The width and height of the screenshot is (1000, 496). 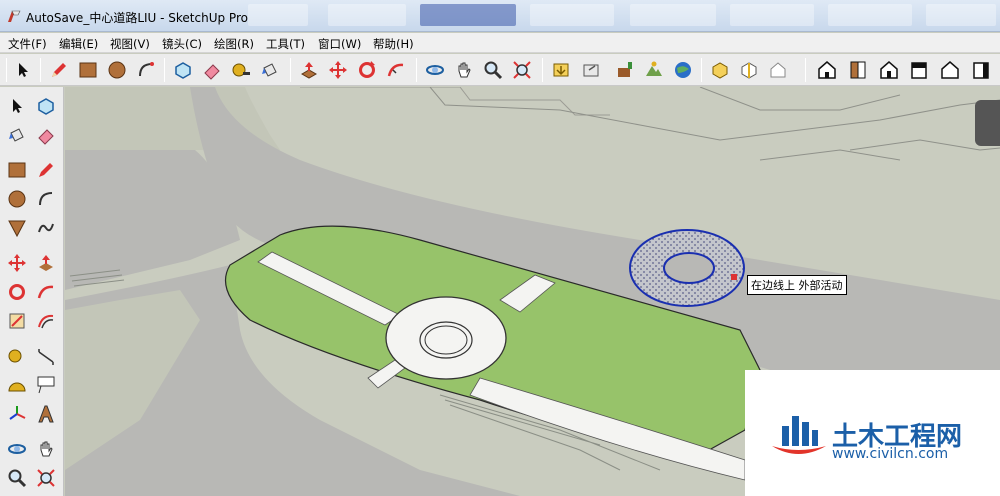 I want to click on pencil-icon, so click(x=59, y=70).